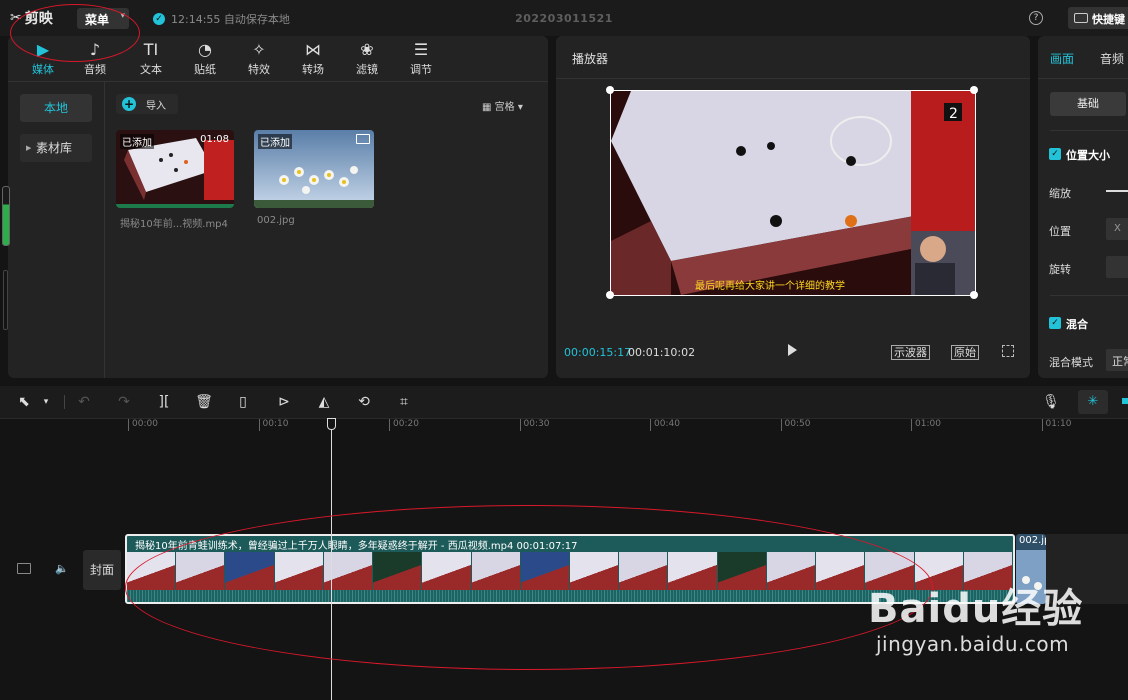  I want to click on blend-heading: 混合, so click(1077, 324).